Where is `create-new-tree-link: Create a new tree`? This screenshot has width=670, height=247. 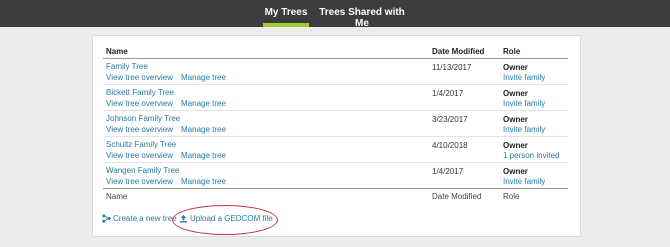 create-new-tree-link: Create a new tree is located at coordinates (145, 218).